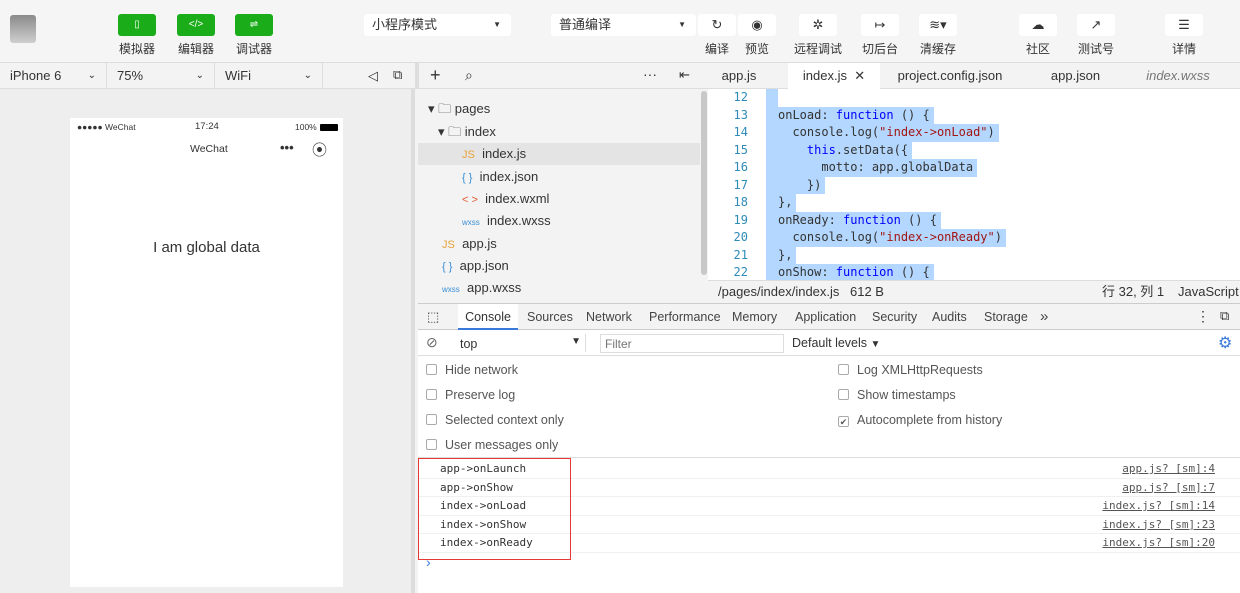  I want to click on tab-project-config: project.config.json, so click(950, 76).